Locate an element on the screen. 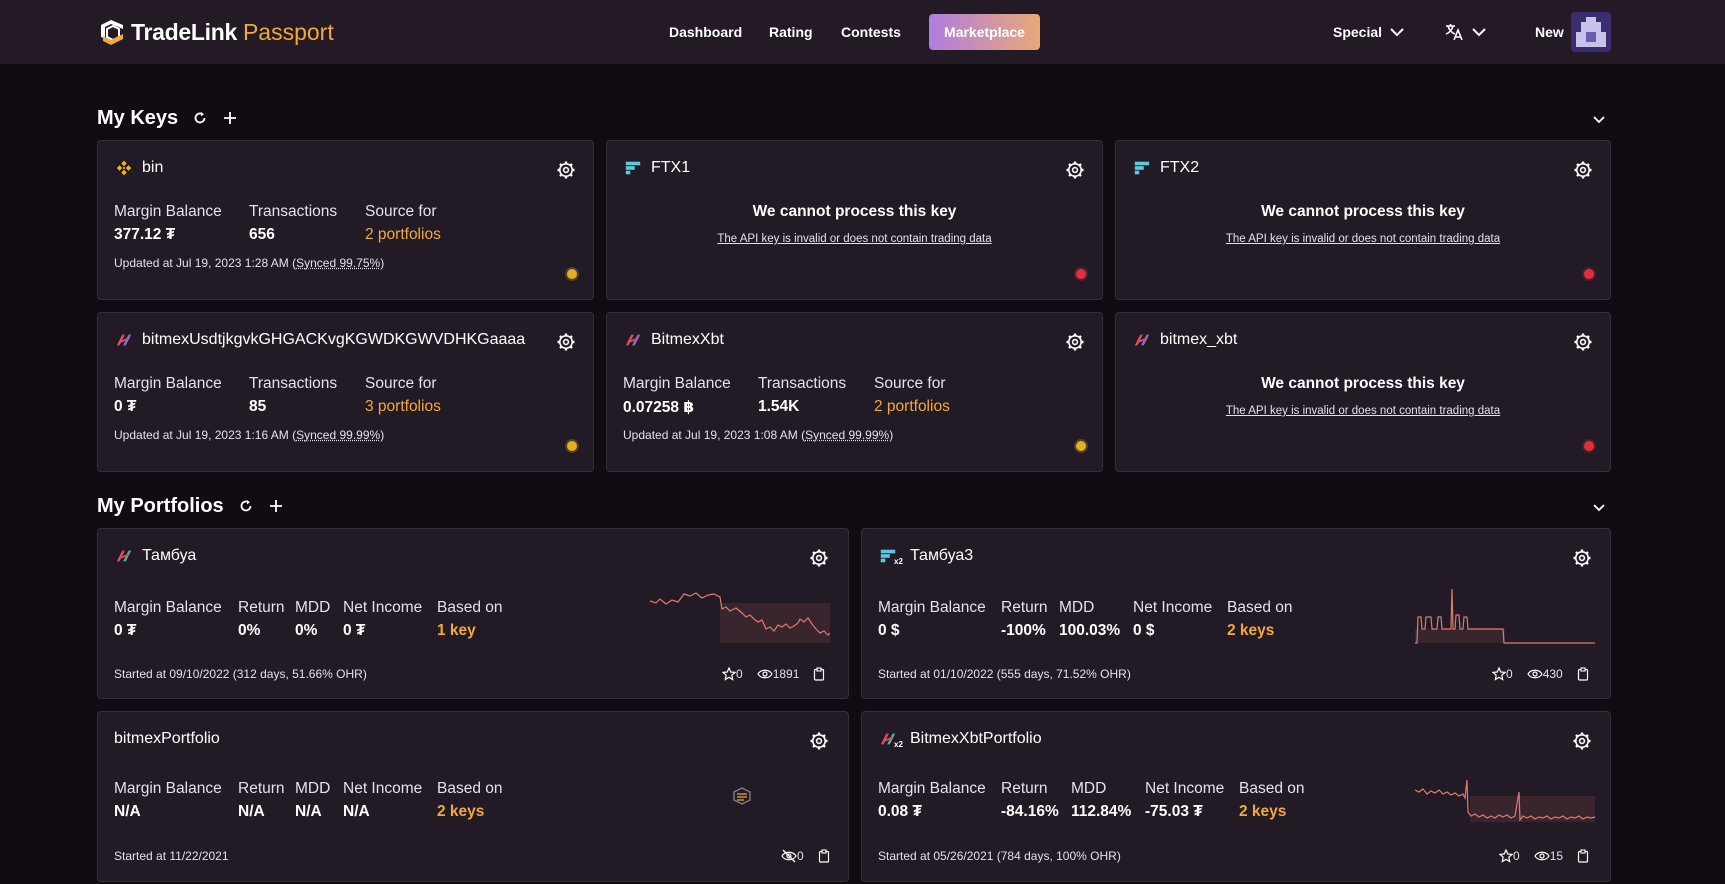 The height and width of the screenshot is (884, 1725). chevron-down-icon is located at coordinates (1397, 32).